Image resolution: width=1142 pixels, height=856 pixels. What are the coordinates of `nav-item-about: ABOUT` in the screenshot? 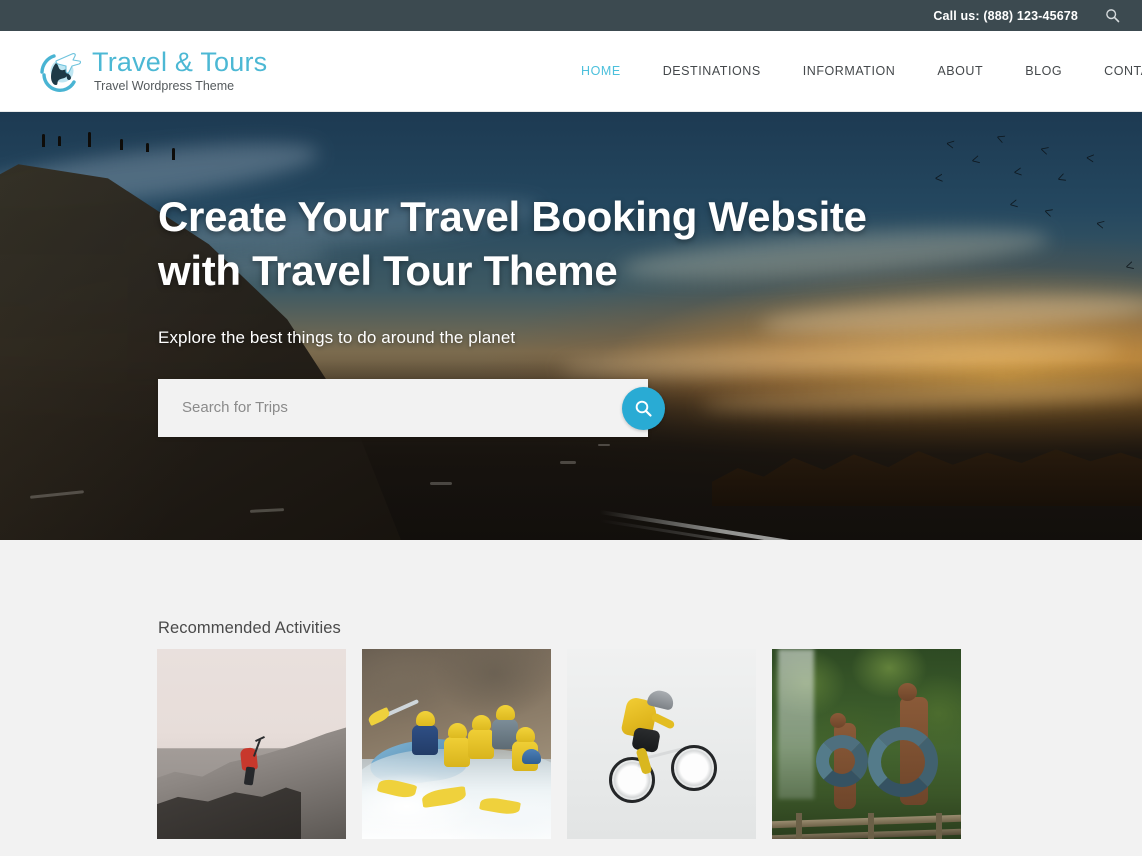 It's located at (960, 71).